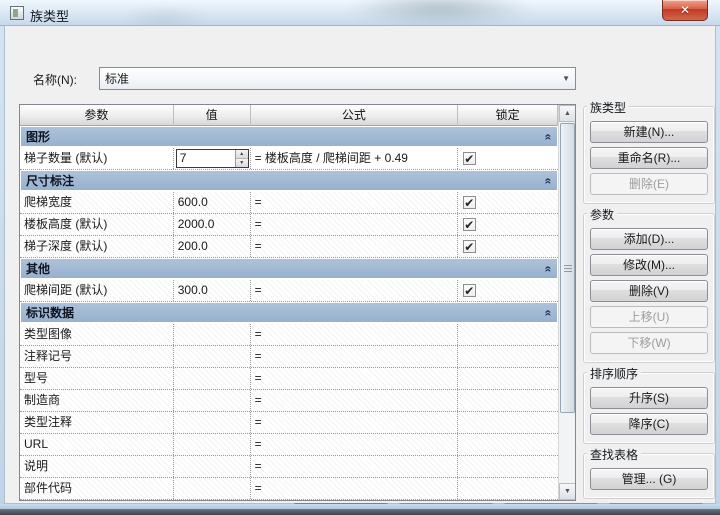  Describe the element at coordinates (289, 181) in the screenshot. I see `section-header-row: 尺寸标注 «` at that location.